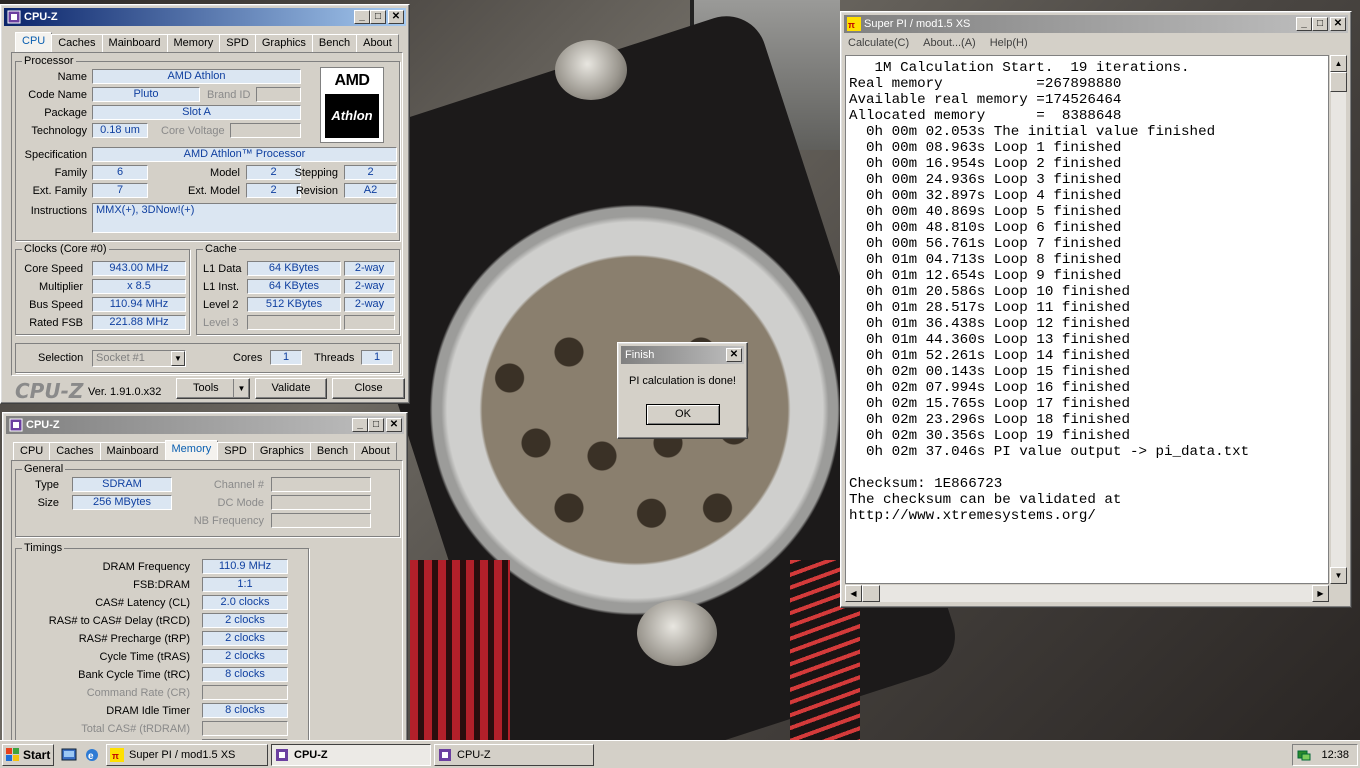  What do you see at coordinates (316, 173) in the screenshot?
I see `stepping-label: Stepping` at bounding box center [316, 173].